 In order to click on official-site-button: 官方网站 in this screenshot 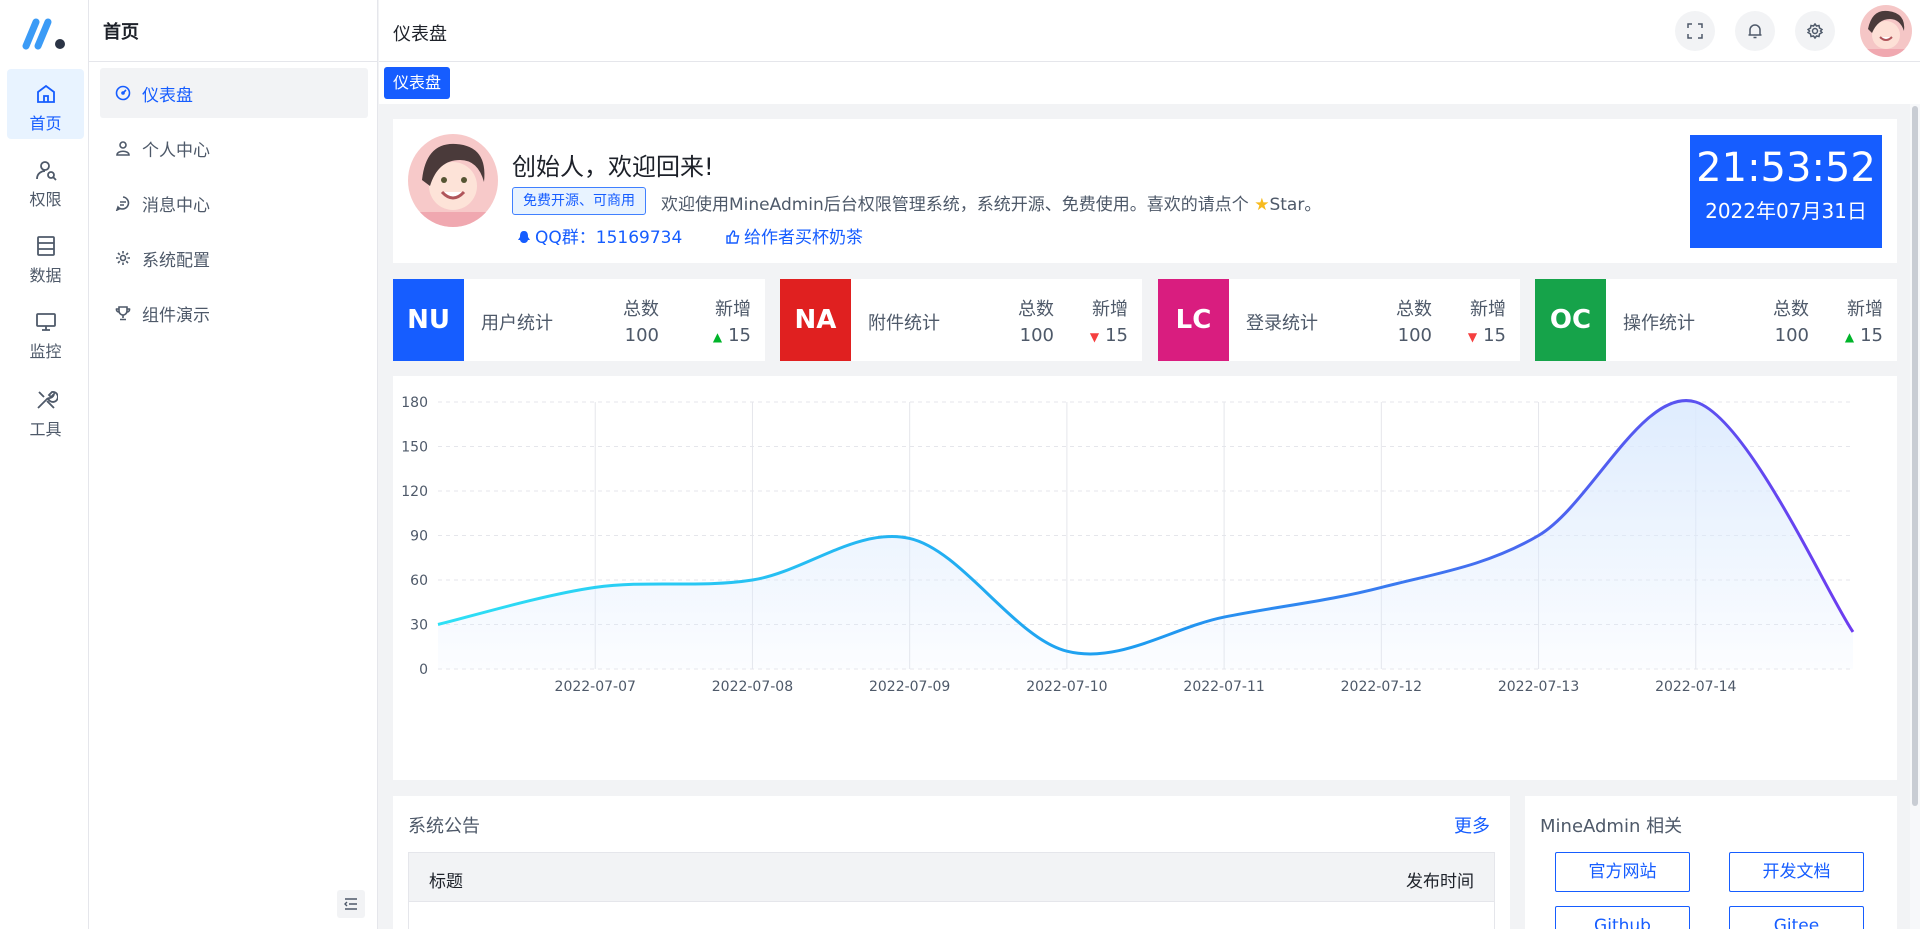, I will do `click(1622, 872)`.